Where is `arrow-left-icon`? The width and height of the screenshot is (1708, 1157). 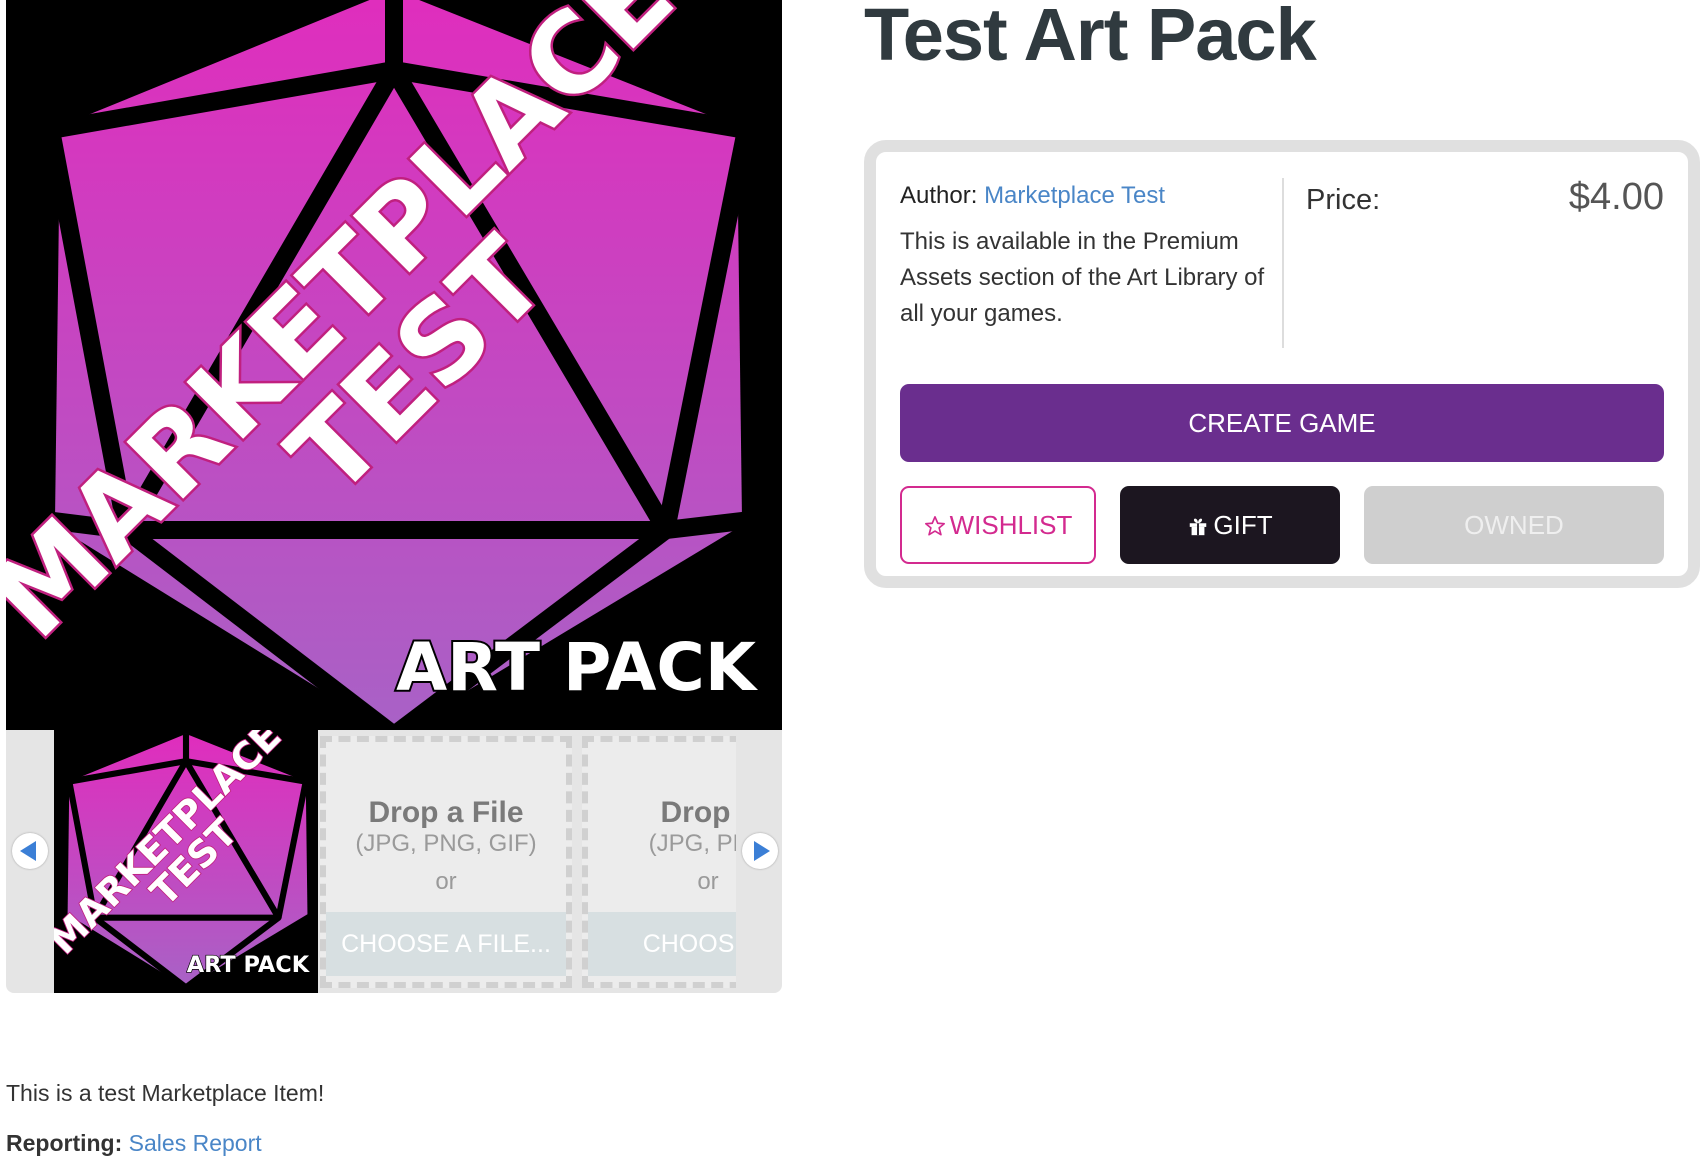
arrow-left-icon is located at coordinates (28, 851).